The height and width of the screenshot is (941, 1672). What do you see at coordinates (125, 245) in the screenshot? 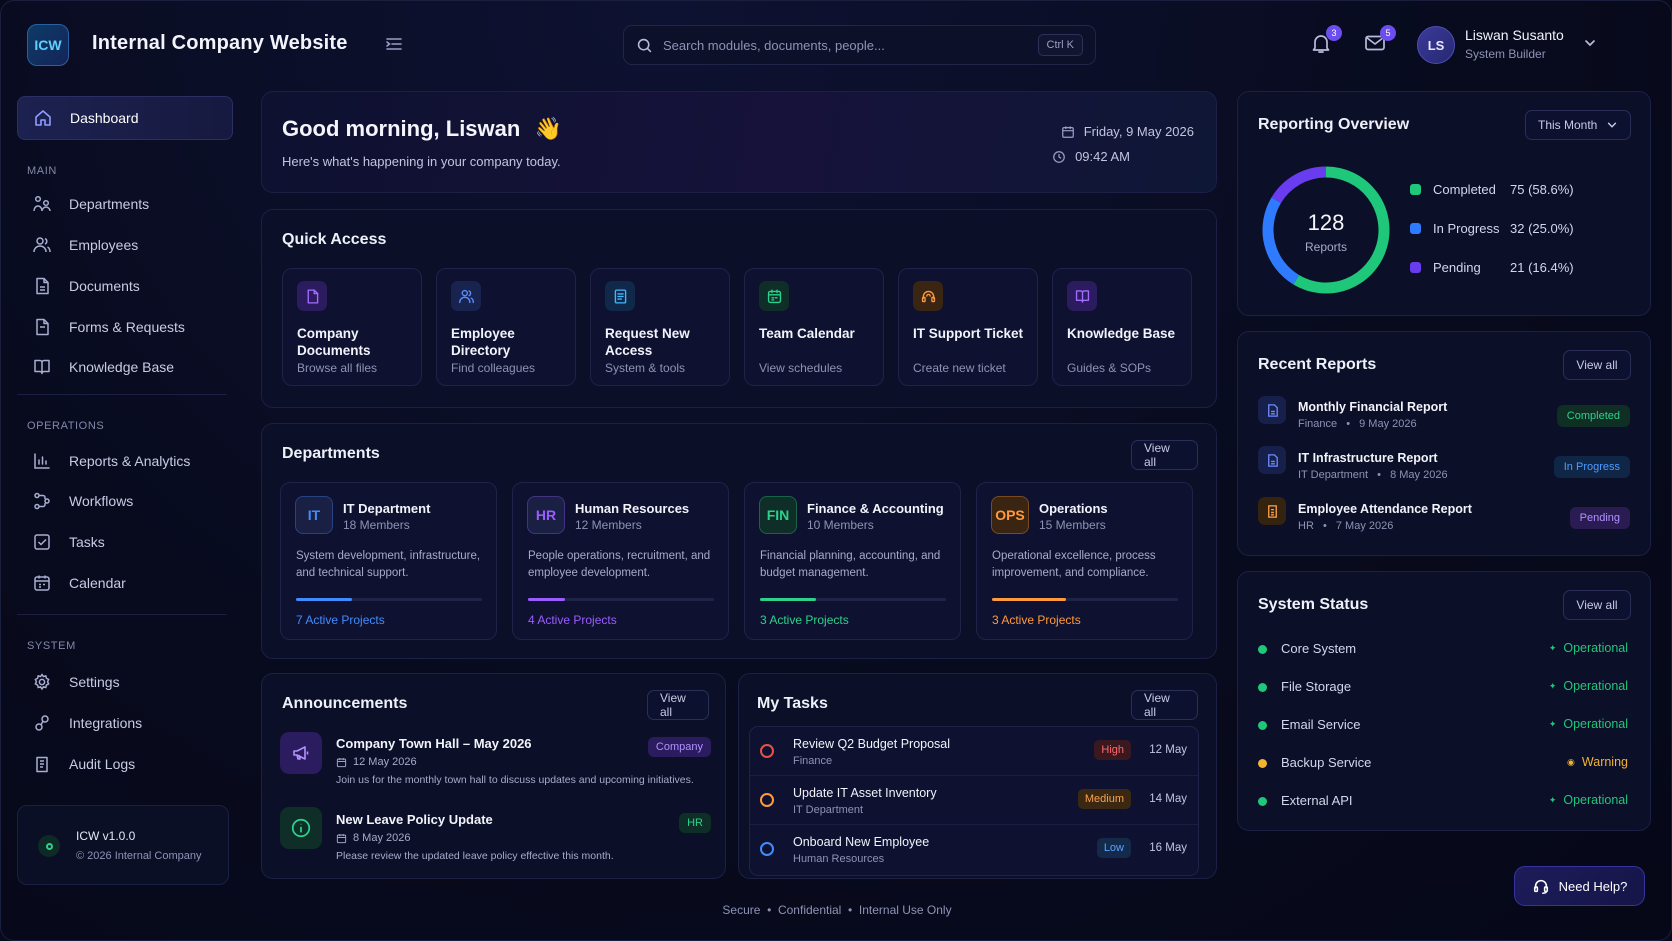
I see `sidebar-item-employees: Employees` at bounding box center [125, 245].